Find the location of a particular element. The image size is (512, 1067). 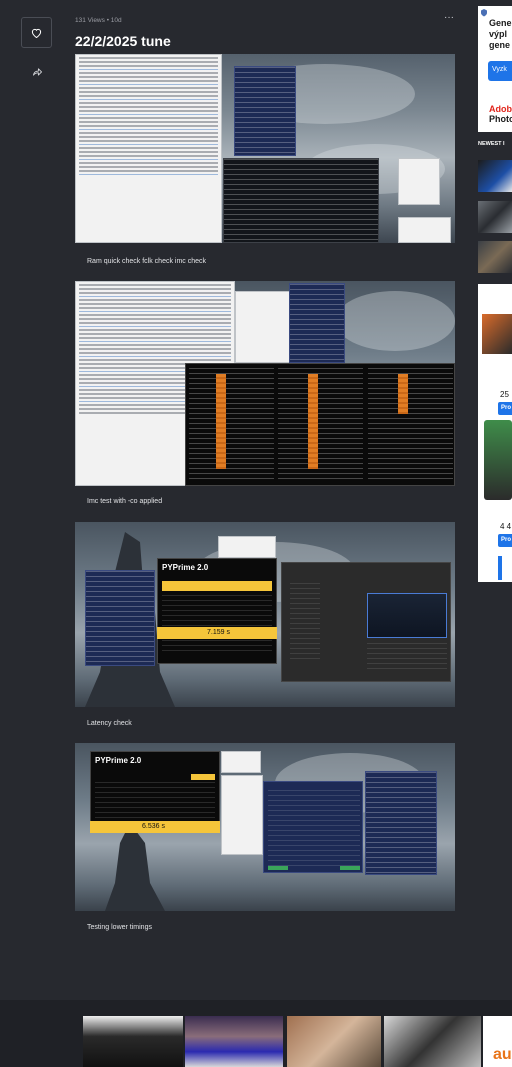

image-caption-4: Testing lower timings is located at coordinates (119, 927).